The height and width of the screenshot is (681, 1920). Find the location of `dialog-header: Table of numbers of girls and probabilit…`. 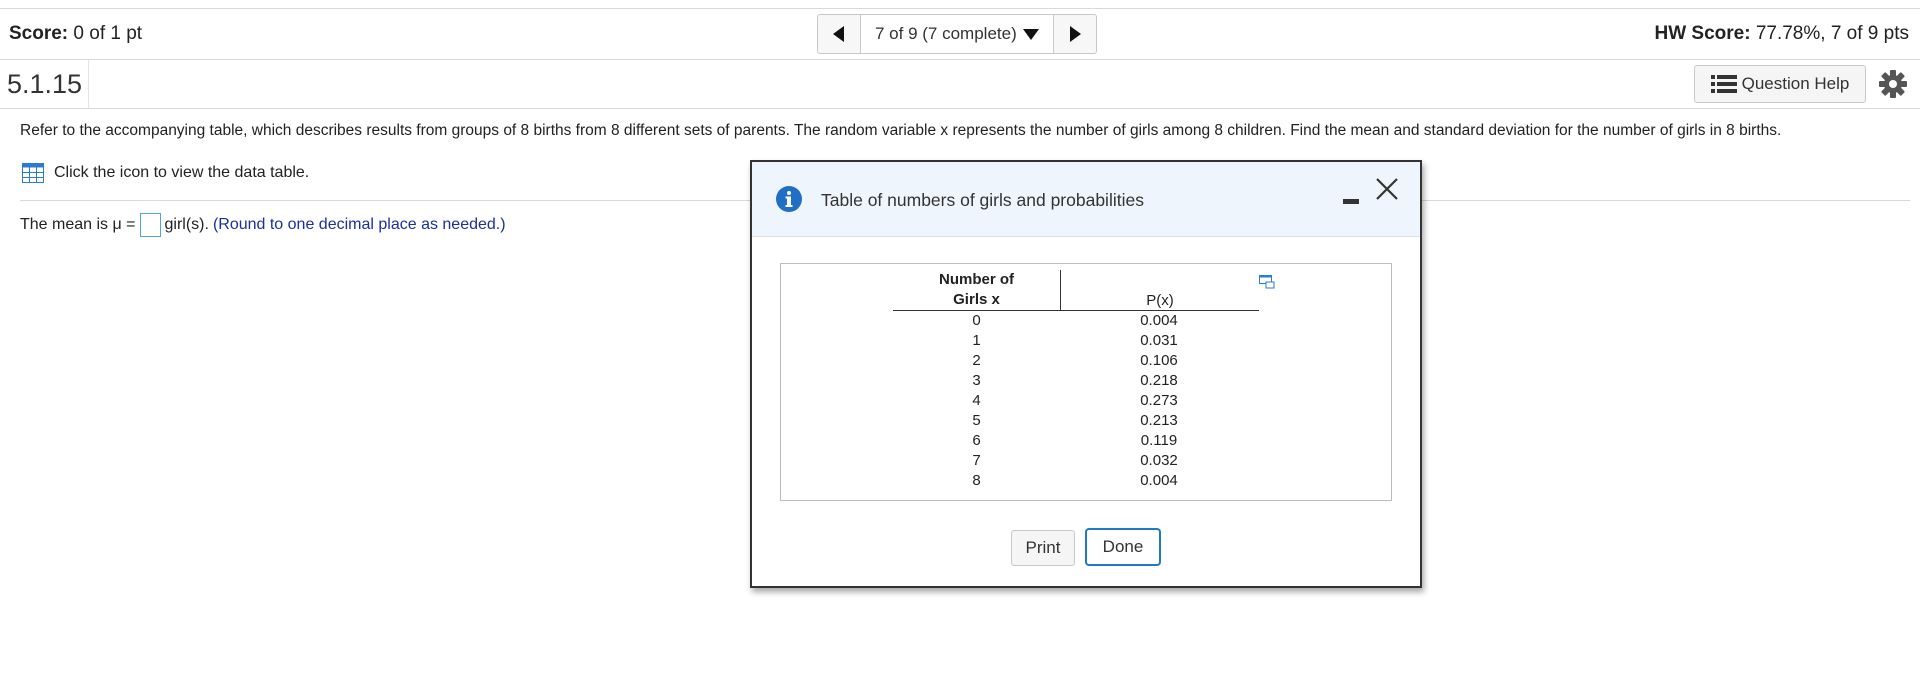

dialog-header: Table of numbers of girls and probabilit… is located at coordinates (1086, 199).